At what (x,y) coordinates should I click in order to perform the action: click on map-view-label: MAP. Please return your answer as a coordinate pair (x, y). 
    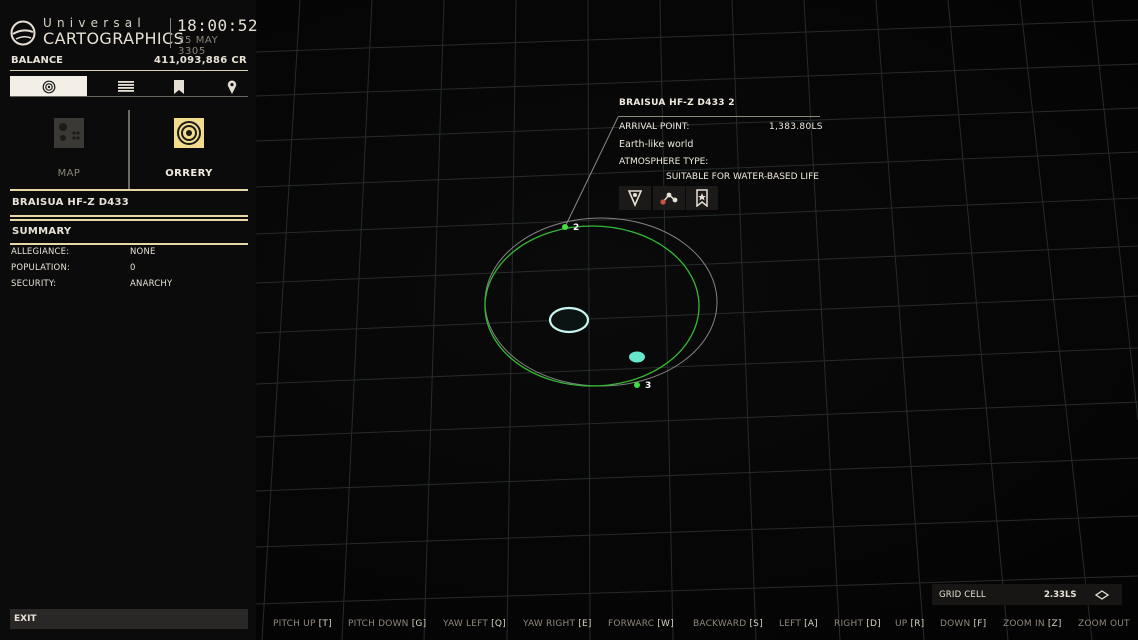
    Looking at the image, I should click on (69, 173).